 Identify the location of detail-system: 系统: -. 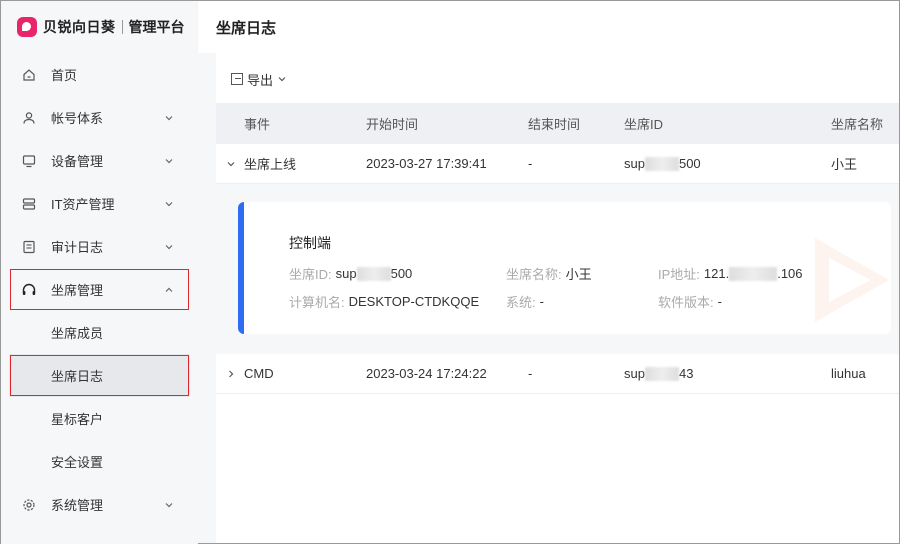
(525, 301).